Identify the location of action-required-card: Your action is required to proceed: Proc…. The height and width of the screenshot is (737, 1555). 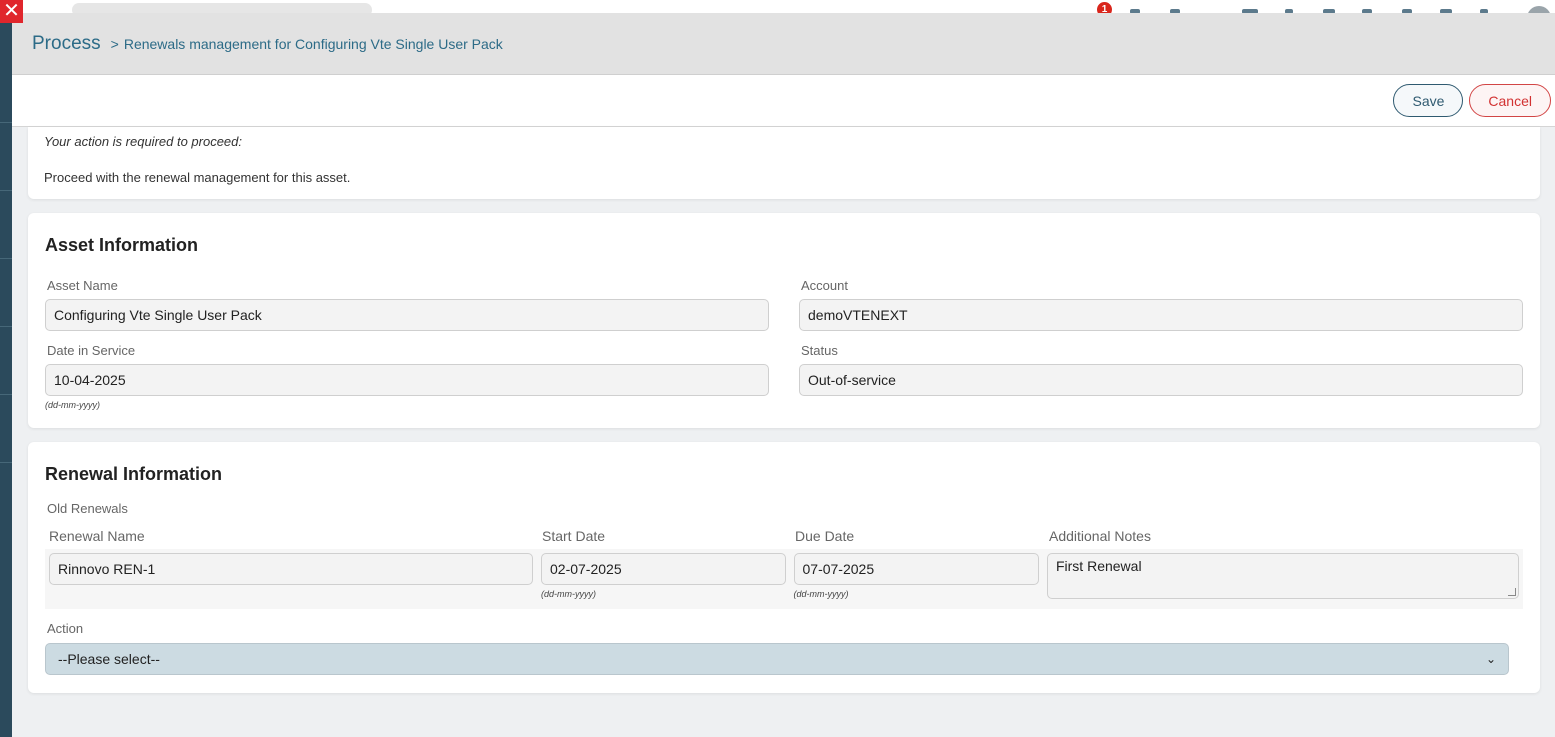
(784, 163).